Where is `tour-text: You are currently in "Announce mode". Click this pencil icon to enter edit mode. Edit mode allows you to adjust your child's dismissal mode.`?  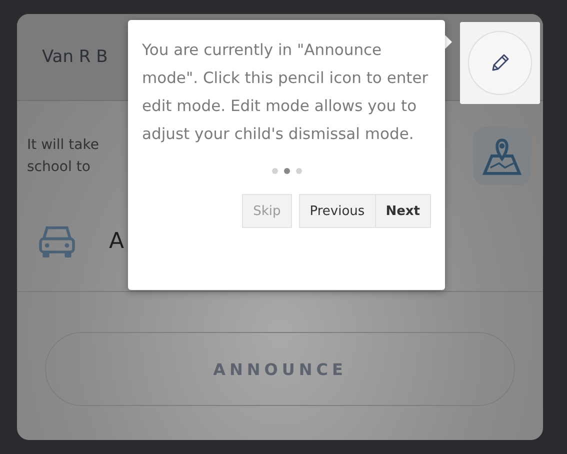
tour-text: You are currently in "Announce mode". Click this pencil icon to enter edit mode. Edit mode allows you to adjust your child's dismissal mode. is located at coordinates (286, 92).